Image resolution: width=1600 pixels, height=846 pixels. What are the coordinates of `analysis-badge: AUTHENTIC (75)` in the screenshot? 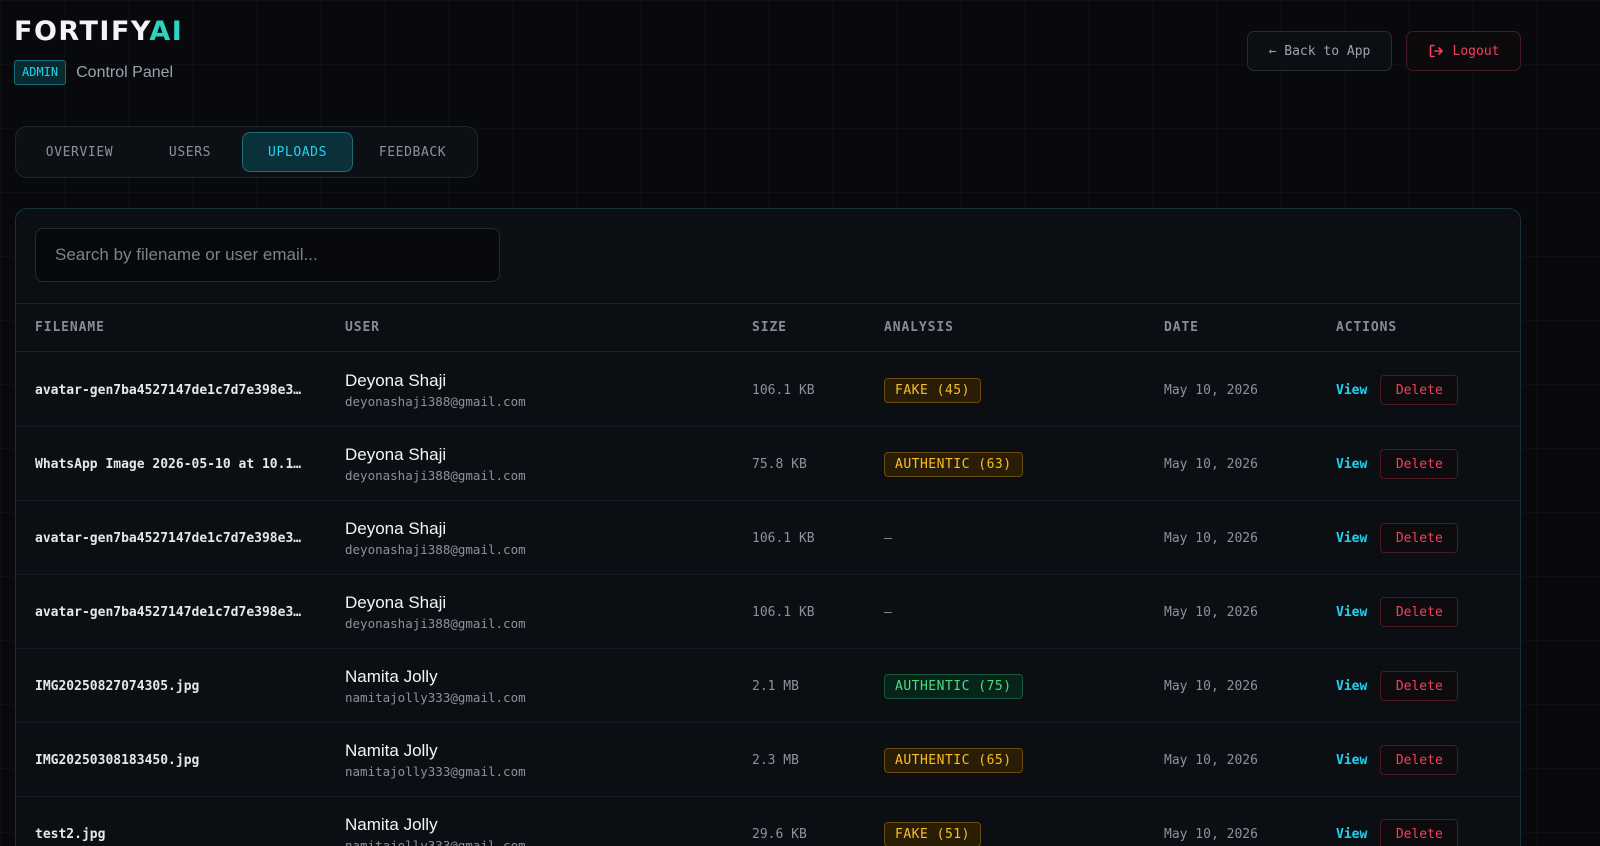 It's located at (953, 686).